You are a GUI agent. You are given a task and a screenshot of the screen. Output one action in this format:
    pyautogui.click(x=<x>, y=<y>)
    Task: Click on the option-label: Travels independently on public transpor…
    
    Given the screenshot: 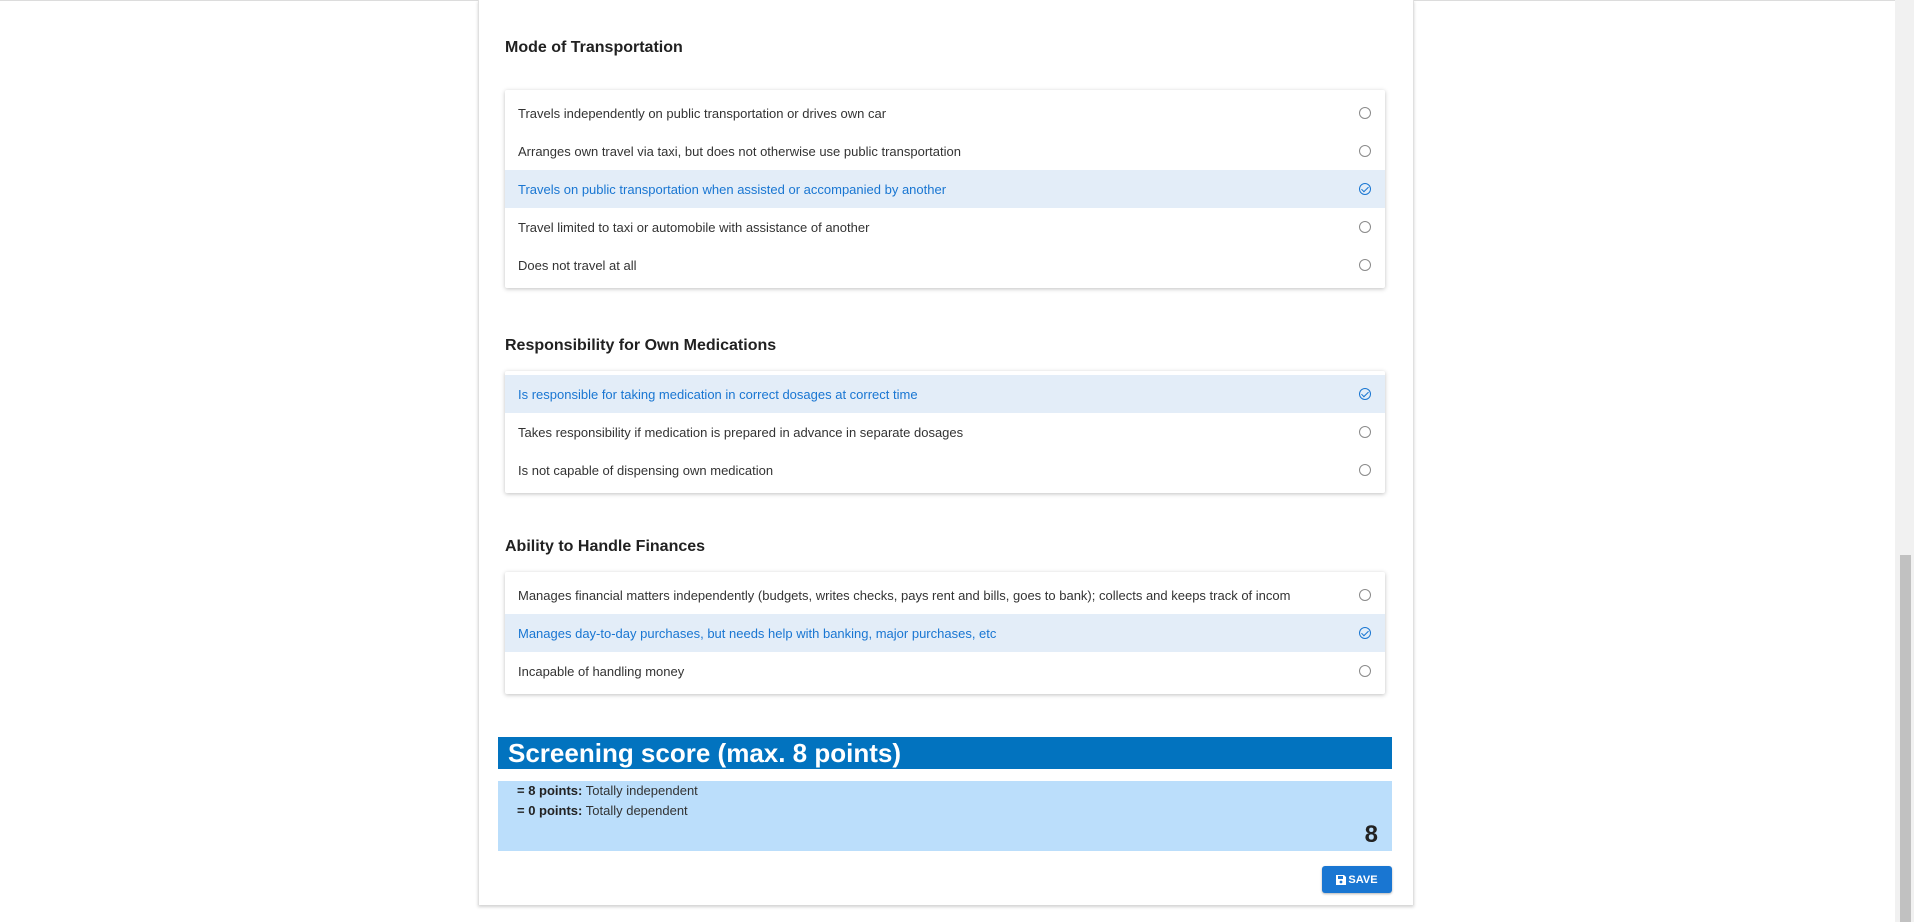 What is the action you would take?
    pyautogui.click(x=702, y=113)
    